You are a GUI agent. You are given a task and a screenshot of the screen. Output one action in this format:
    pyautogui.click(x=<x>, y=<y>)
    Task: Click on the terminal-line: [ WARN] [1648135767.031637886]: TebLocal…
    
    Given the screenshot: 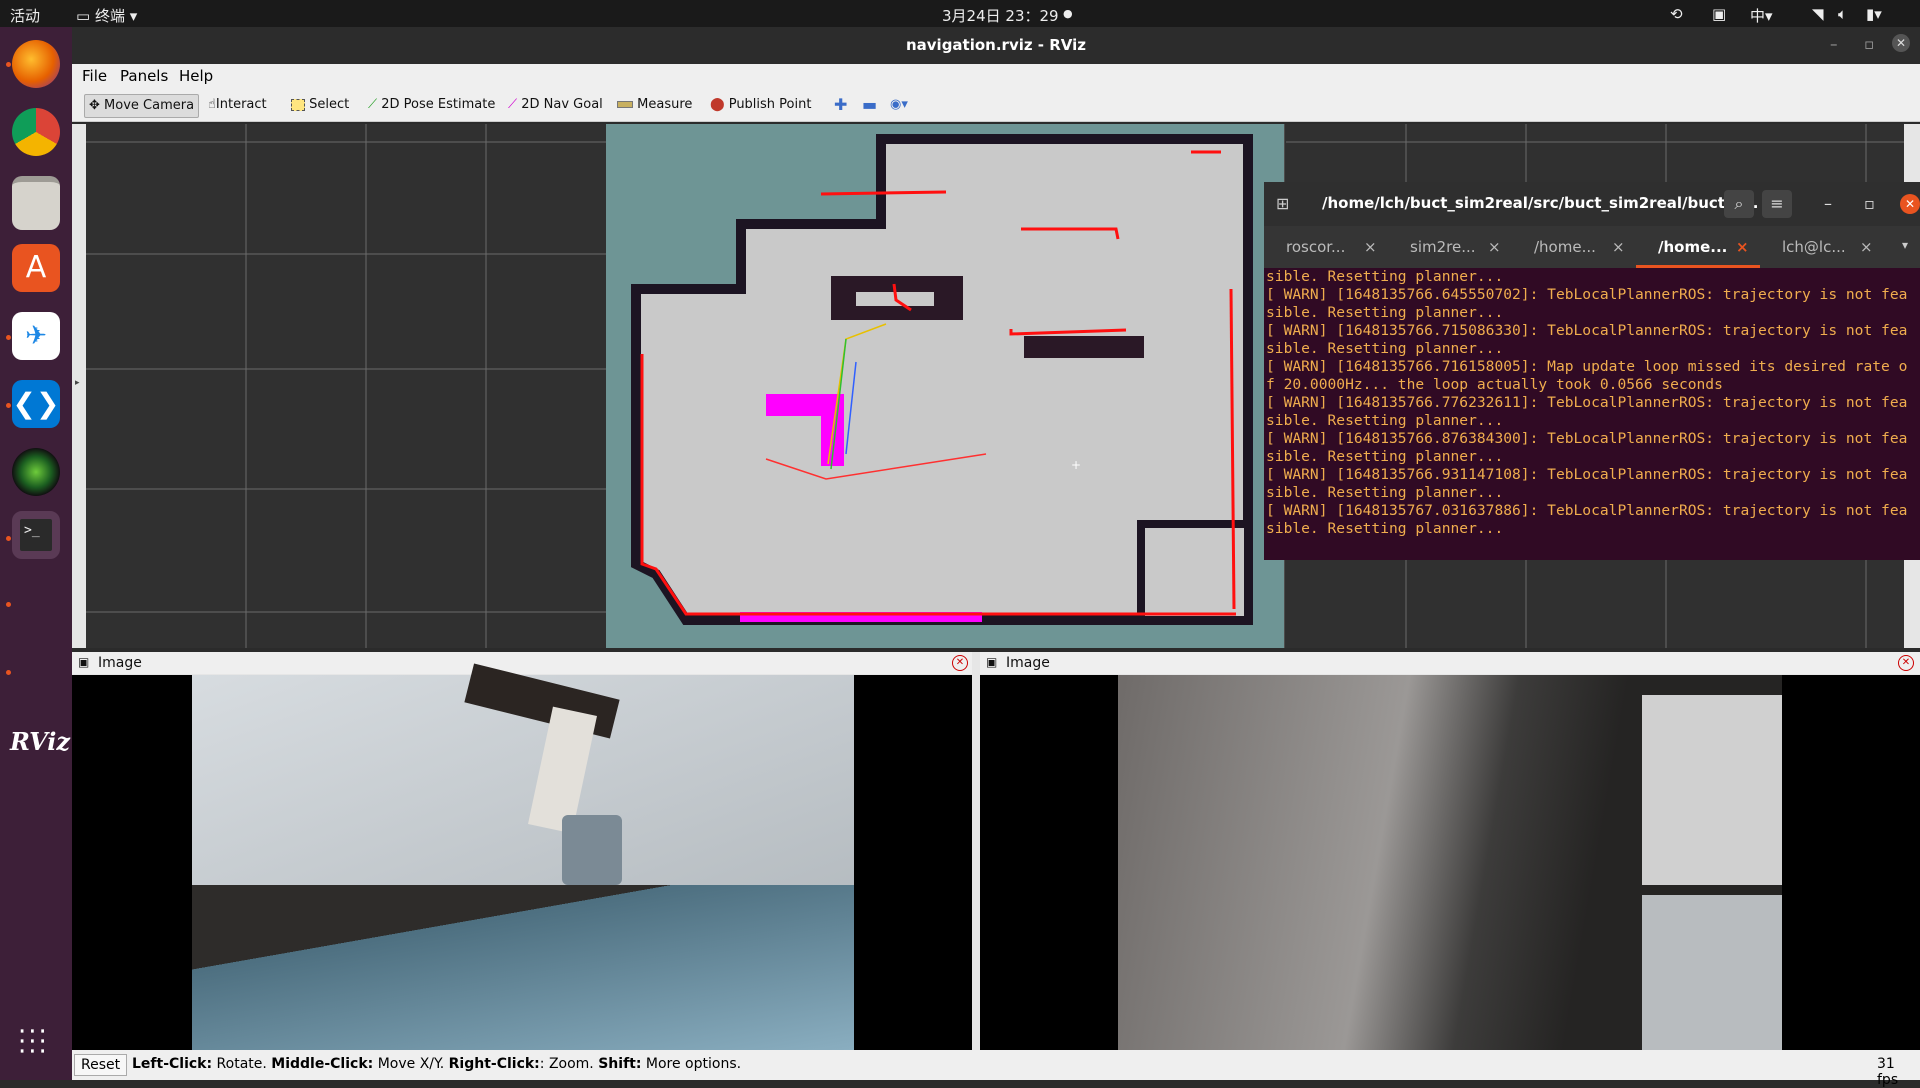 What is the action you would take?
    pyautogui.click(x=1587, y=510)
    